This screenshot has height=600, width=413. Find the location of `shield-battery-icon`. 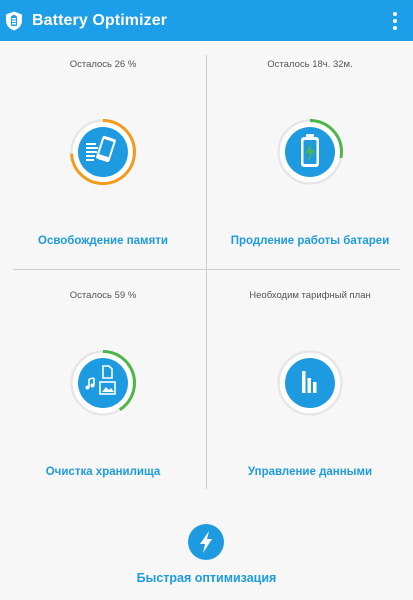

shield-battery-icon is located at coordinates (14, 21).